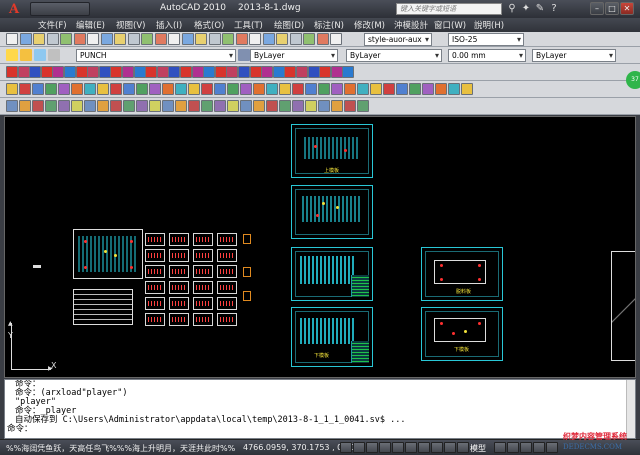 Image resolution: width=640 pixels, height=455 pixels. I want to click on modify-tool-4-icon, so click(51, 106).